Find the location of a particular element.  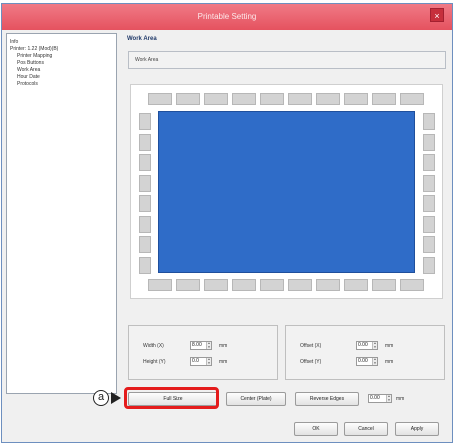

width-value: 8.00 is located at coordinates (197, 345).